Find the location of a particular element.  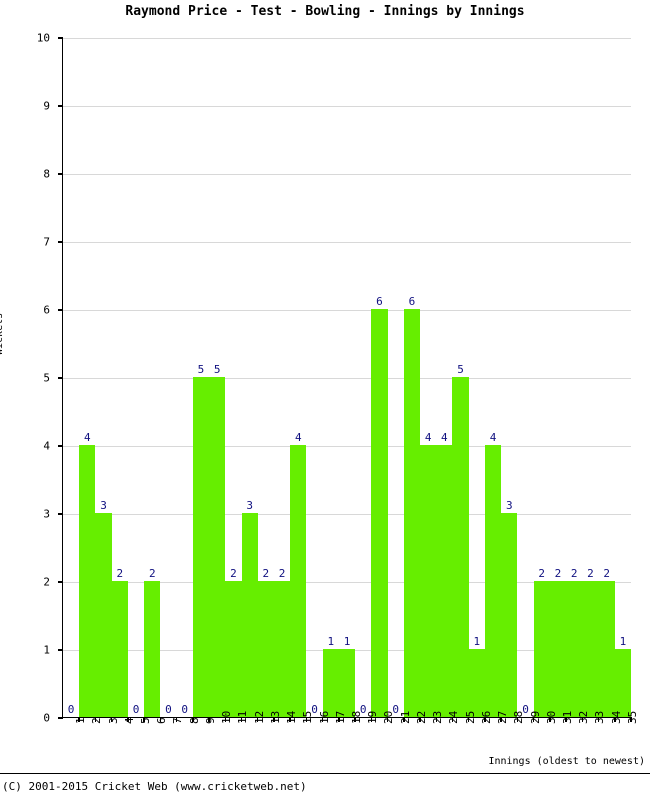

y-axis-tick-label: 3 is located at coordinates (46, 514).